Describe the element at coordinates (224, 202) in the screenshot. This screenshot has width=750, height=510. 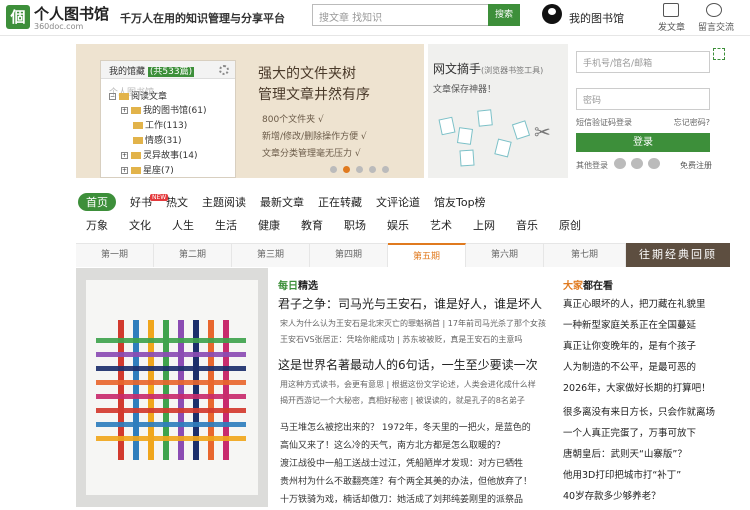
I see `nav-topic: 主题阅读` at that location.